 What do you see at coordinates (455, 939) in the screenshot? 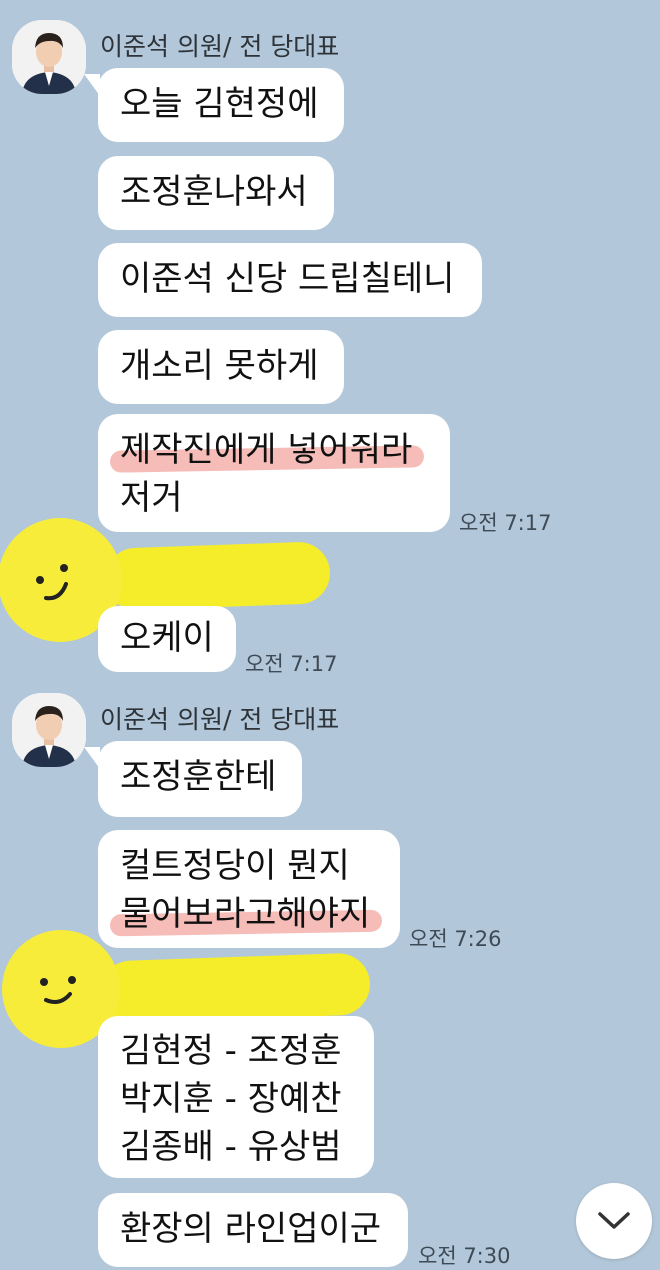
I see `message-time: 오전 7:26` at bounding box center [455, 939].